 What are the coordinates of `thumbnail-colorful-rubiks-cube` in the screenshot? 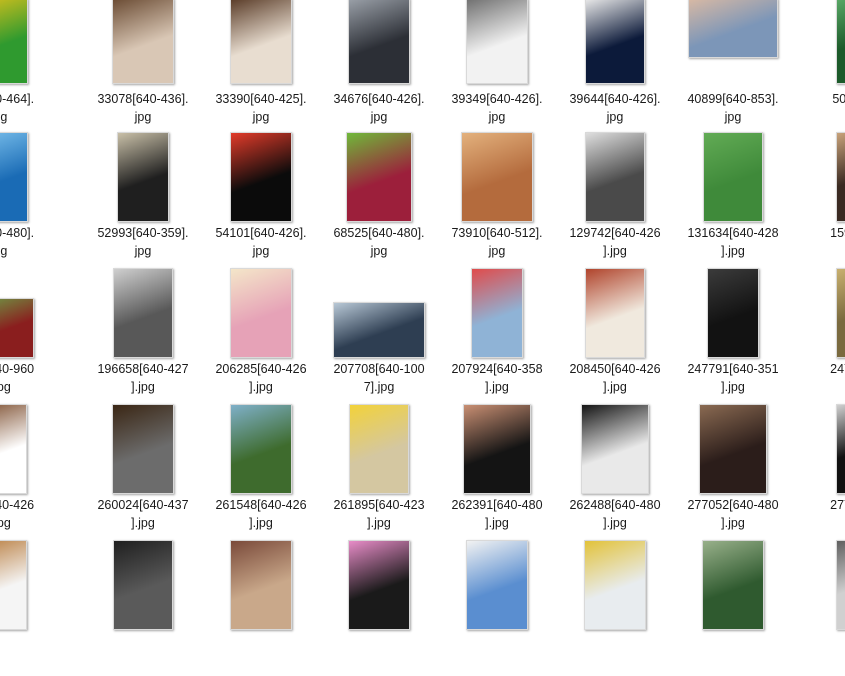 It's located at (261, 177).